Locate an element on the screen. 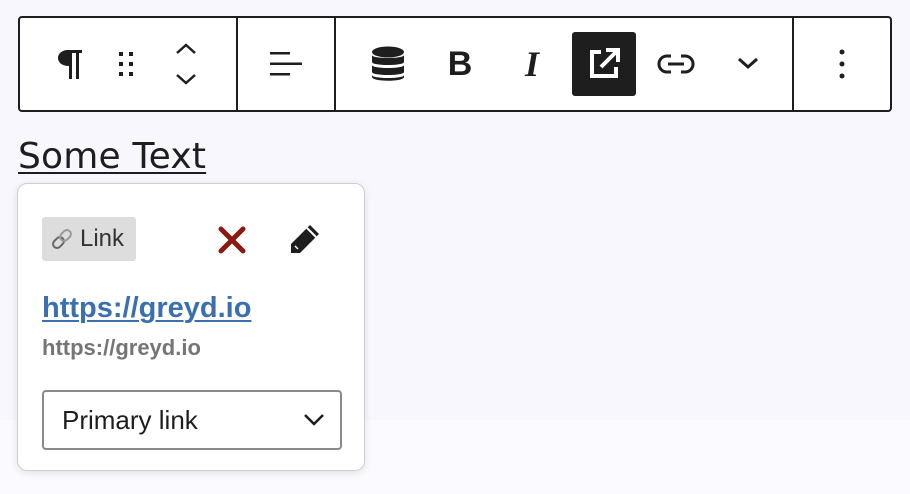 The width and height of the screenshot is (910, 494). drag-handle-button is located at coordinates (126, 64).